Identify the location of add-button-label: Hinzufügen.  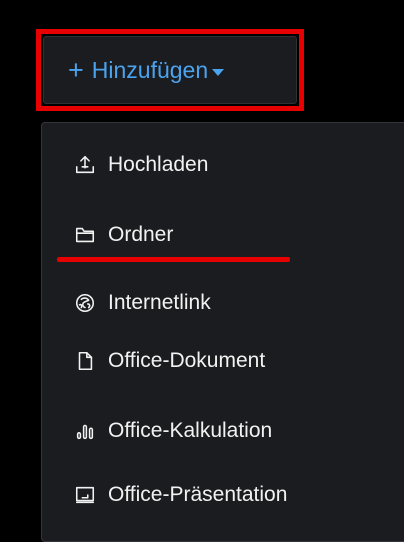
(150, 69).